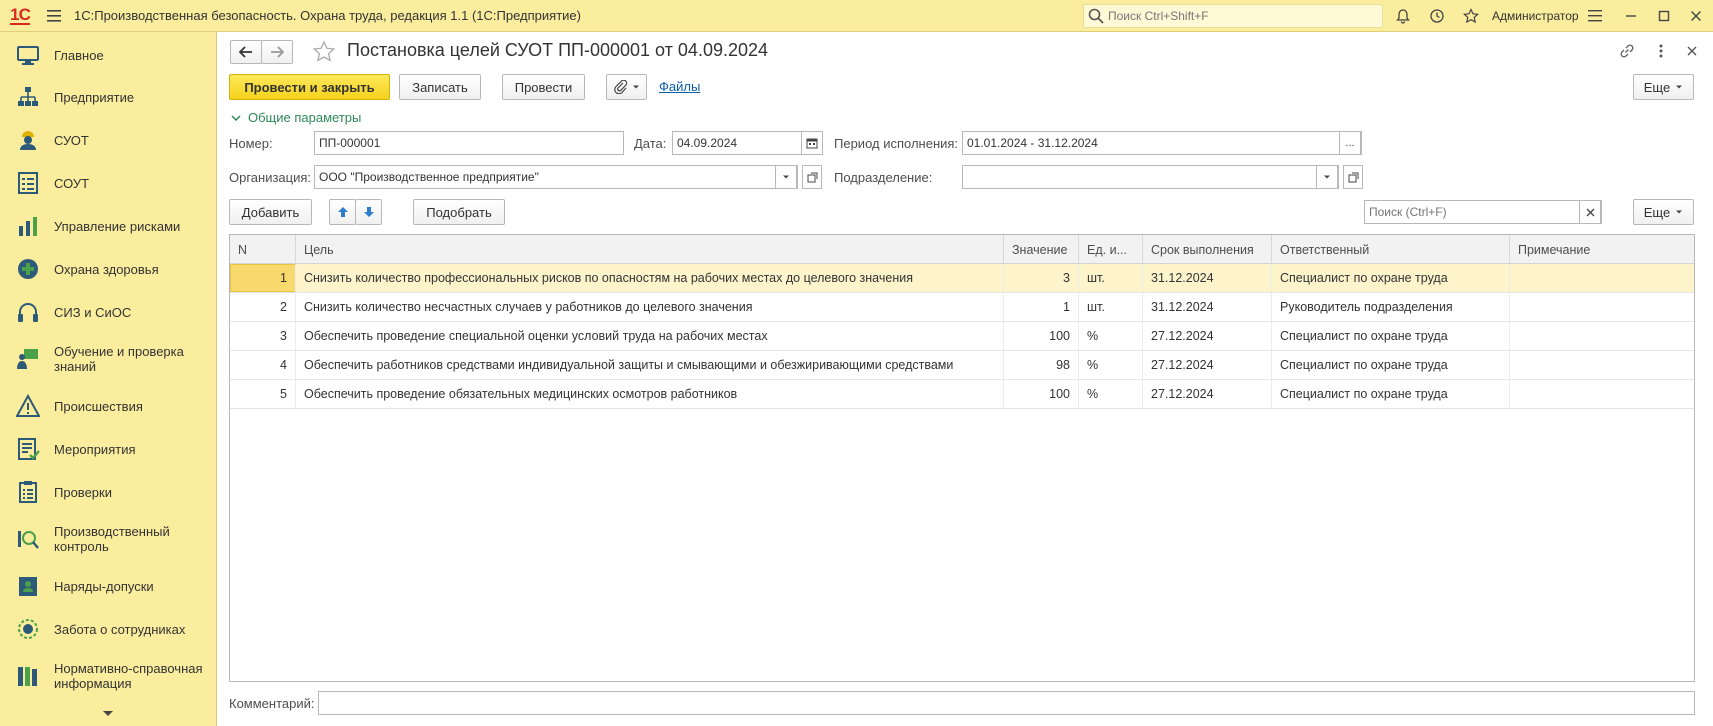  Describe the element at coordinates (1437, 16) in the screenshot. I see `history-button` at that location.